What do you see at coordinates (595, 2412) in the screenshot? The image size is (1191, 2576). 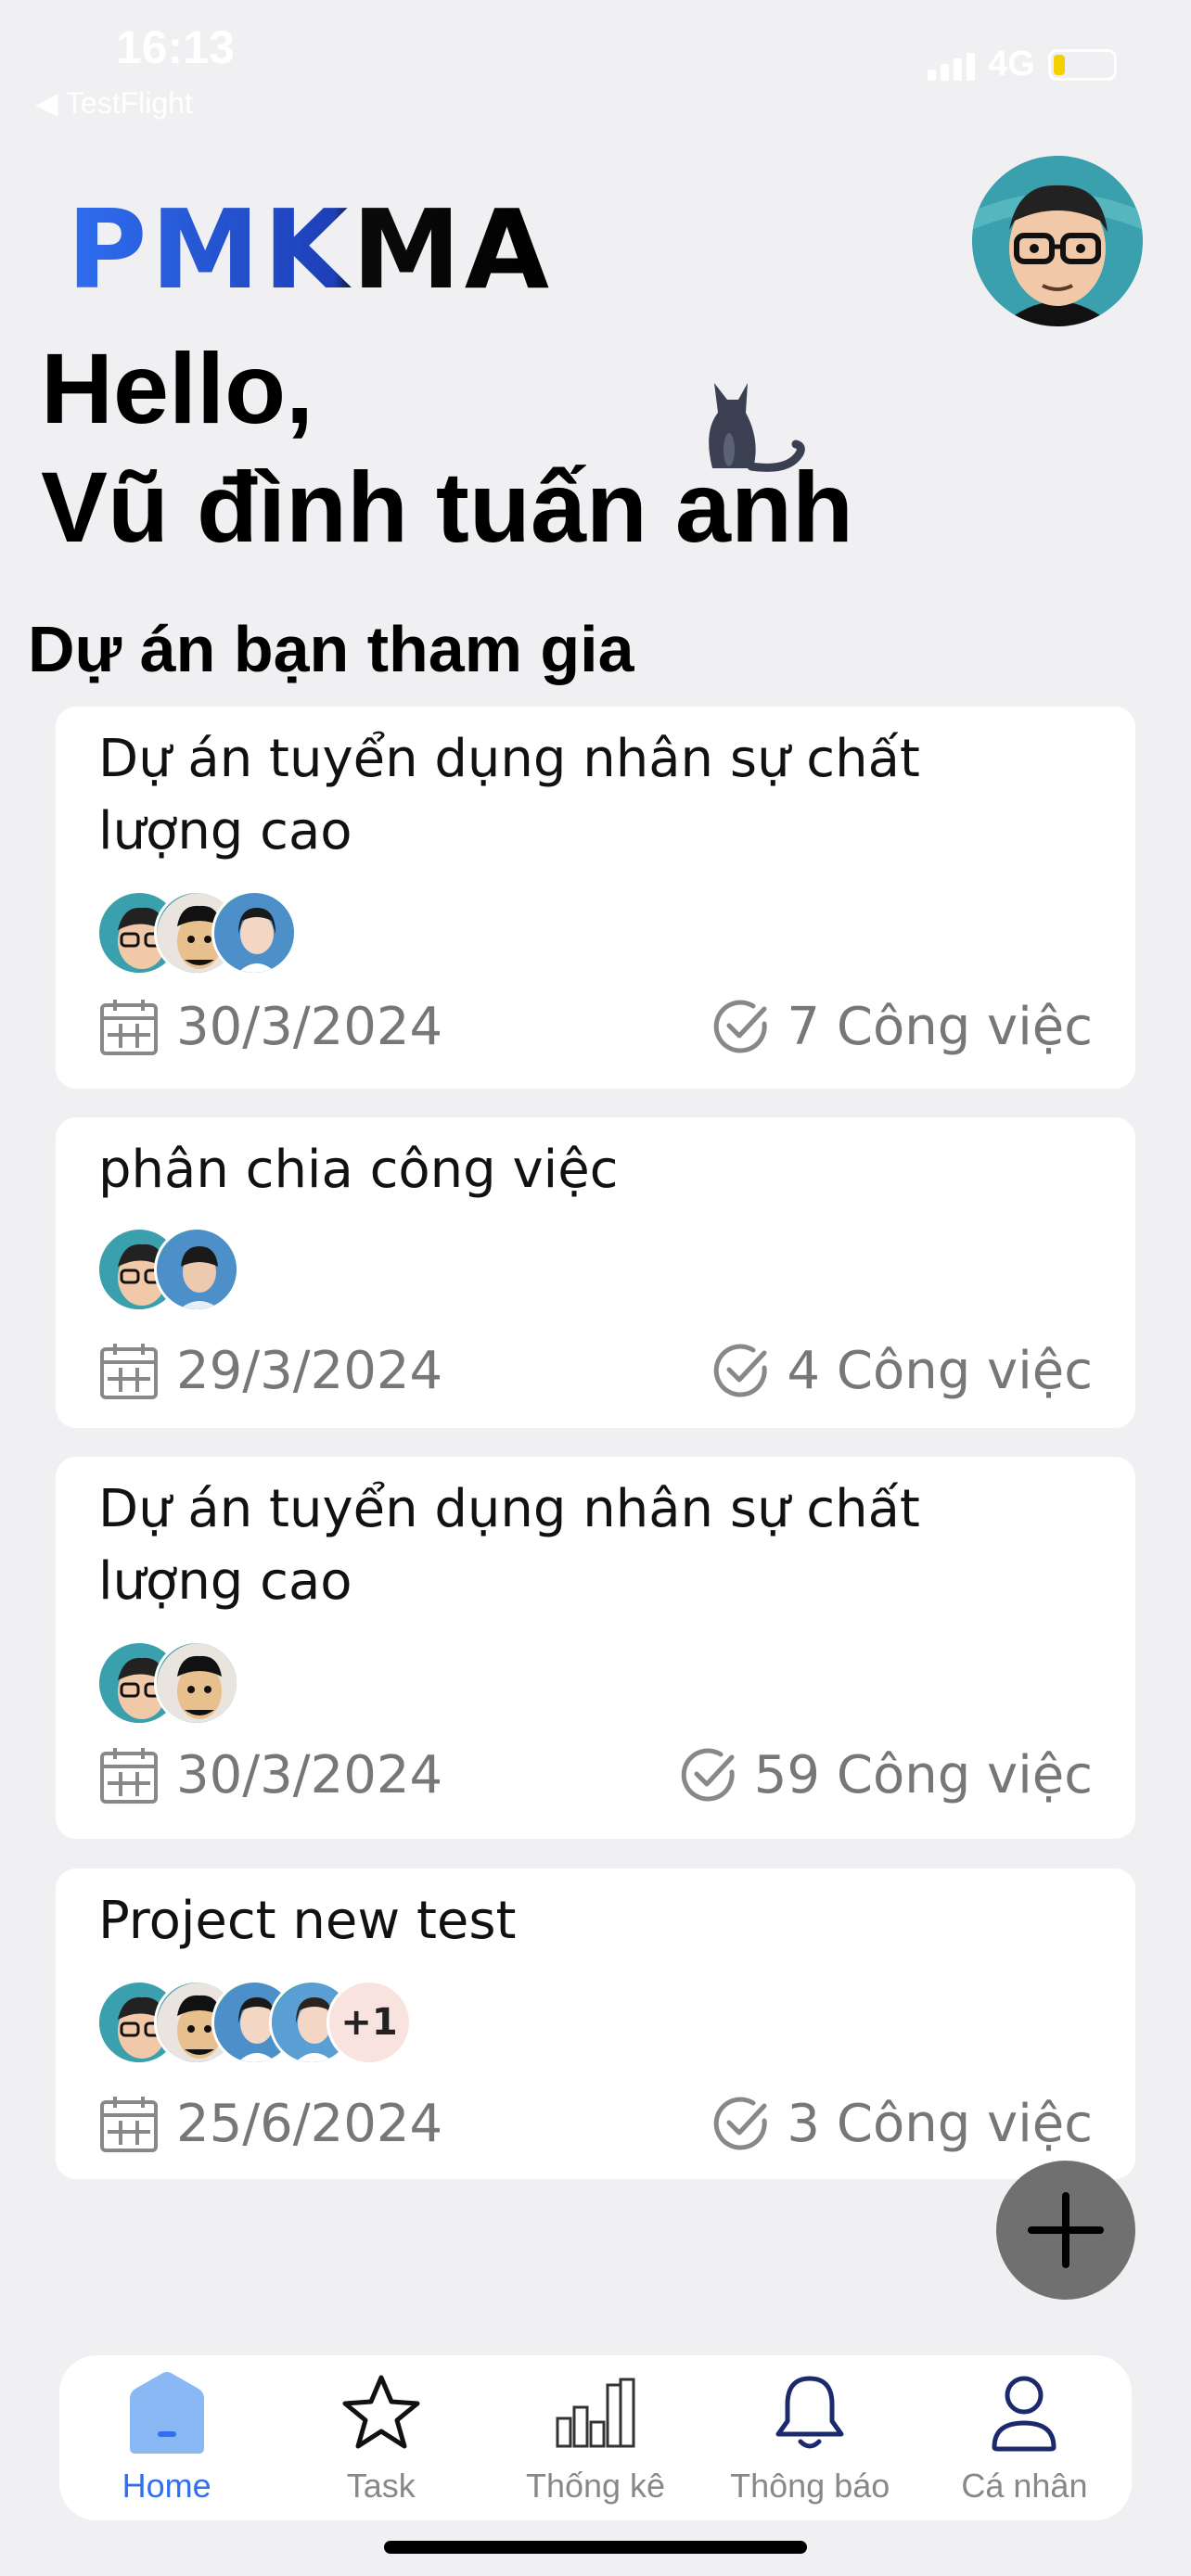 I see `bar-chart-icon` at bounding box center [595, 2412].